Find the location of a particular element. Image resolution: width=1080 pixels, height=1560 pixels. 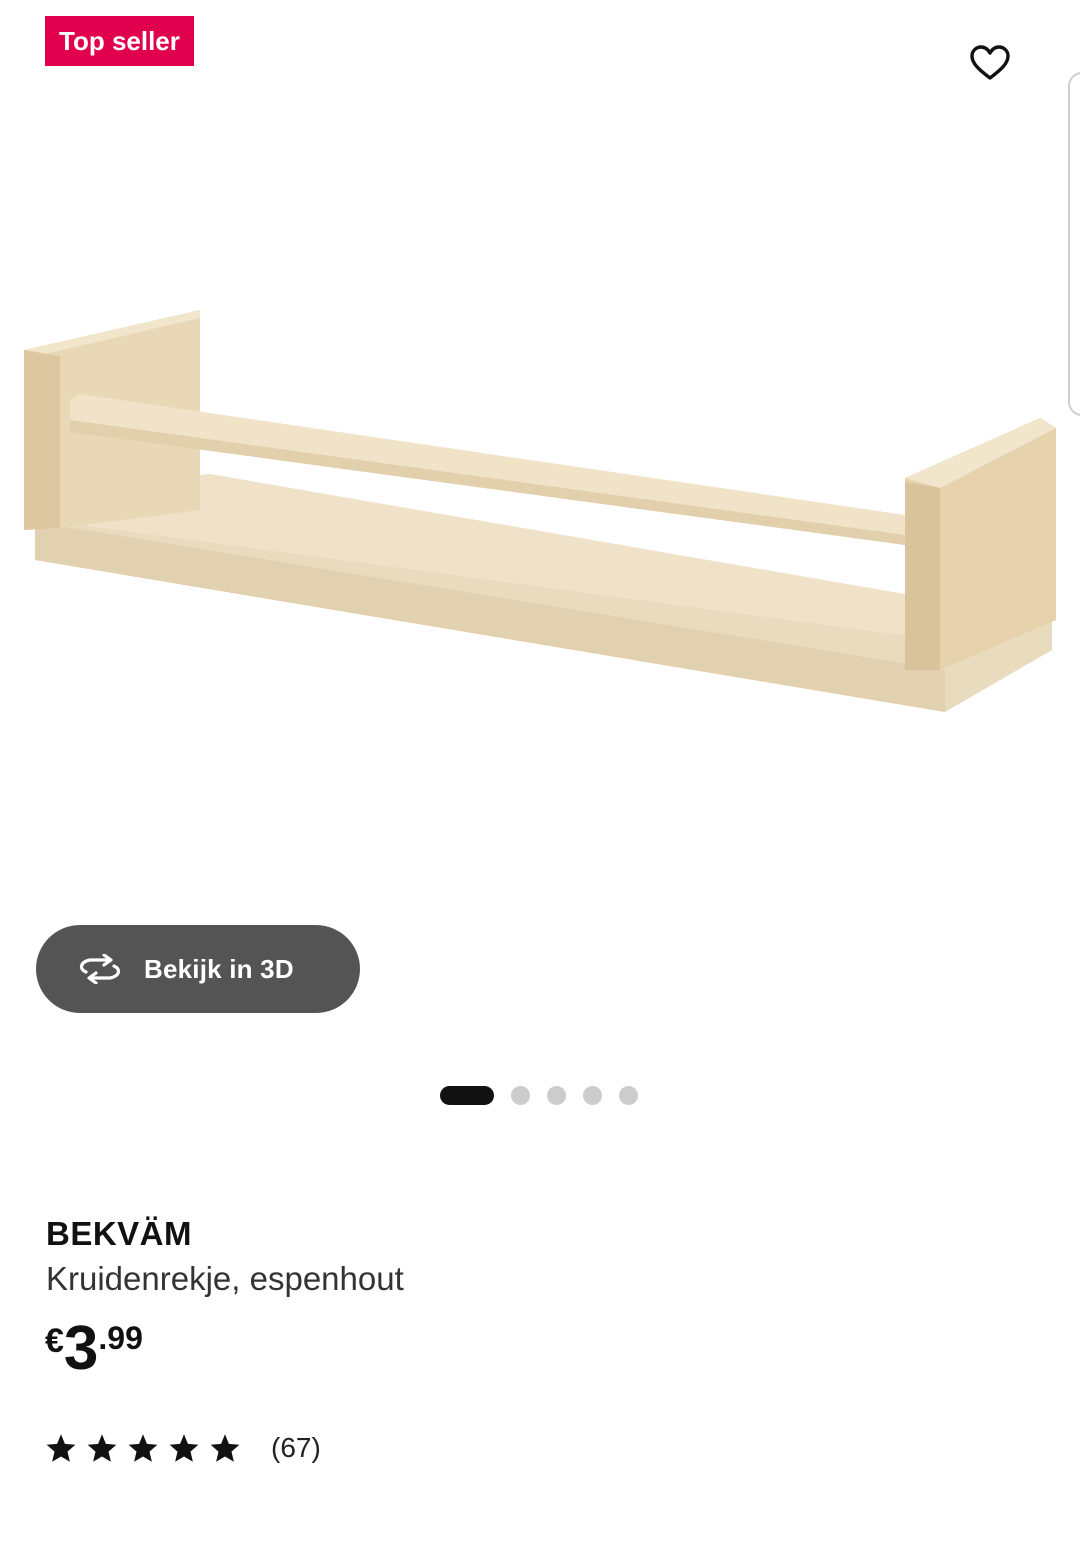

price-currency: € is located at coordinates (54, 1341).